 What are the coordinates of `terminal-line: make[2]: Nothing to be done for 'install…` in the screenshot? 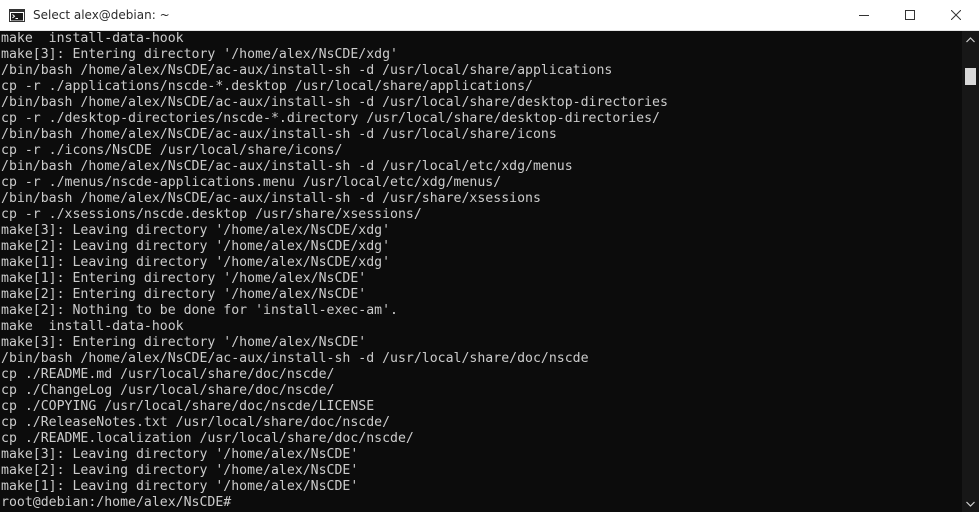 It's located at (199, 310).